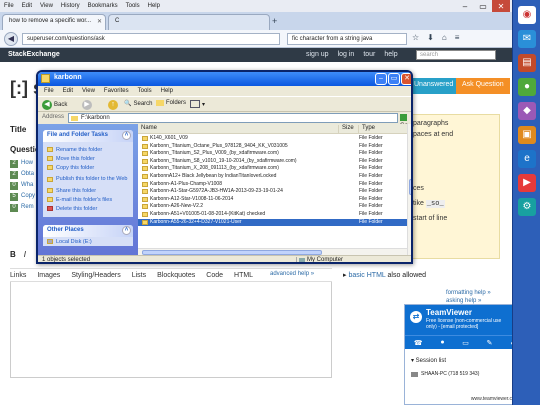 The height and width of the screenshot is (405, 540). Describe the element at coordinates (527, 135) in the screenshot. I see `folder-icon: ▣` at that location.